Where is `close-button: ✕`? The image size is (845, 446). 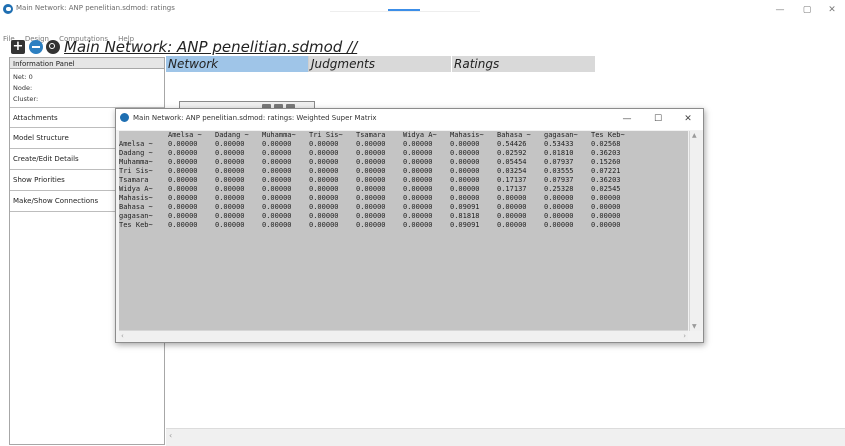
close-button: ✕ is located at coordinates (832, 10).